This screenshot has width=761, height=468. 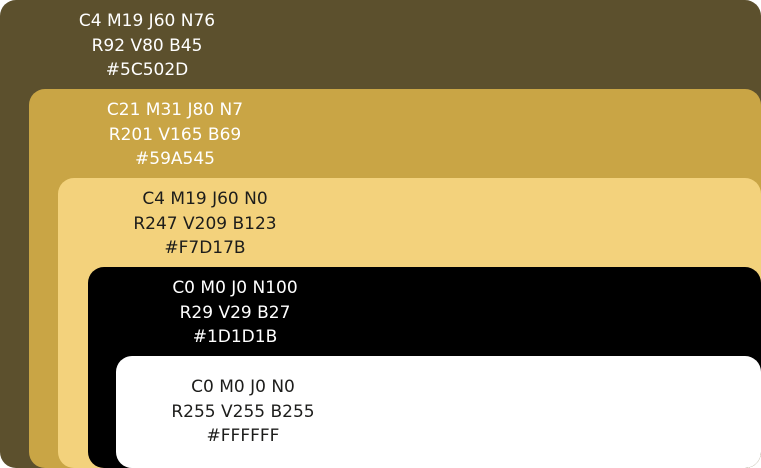 I want to click on rgb-value: R255 V255 B255, so click(x=243, y=411).